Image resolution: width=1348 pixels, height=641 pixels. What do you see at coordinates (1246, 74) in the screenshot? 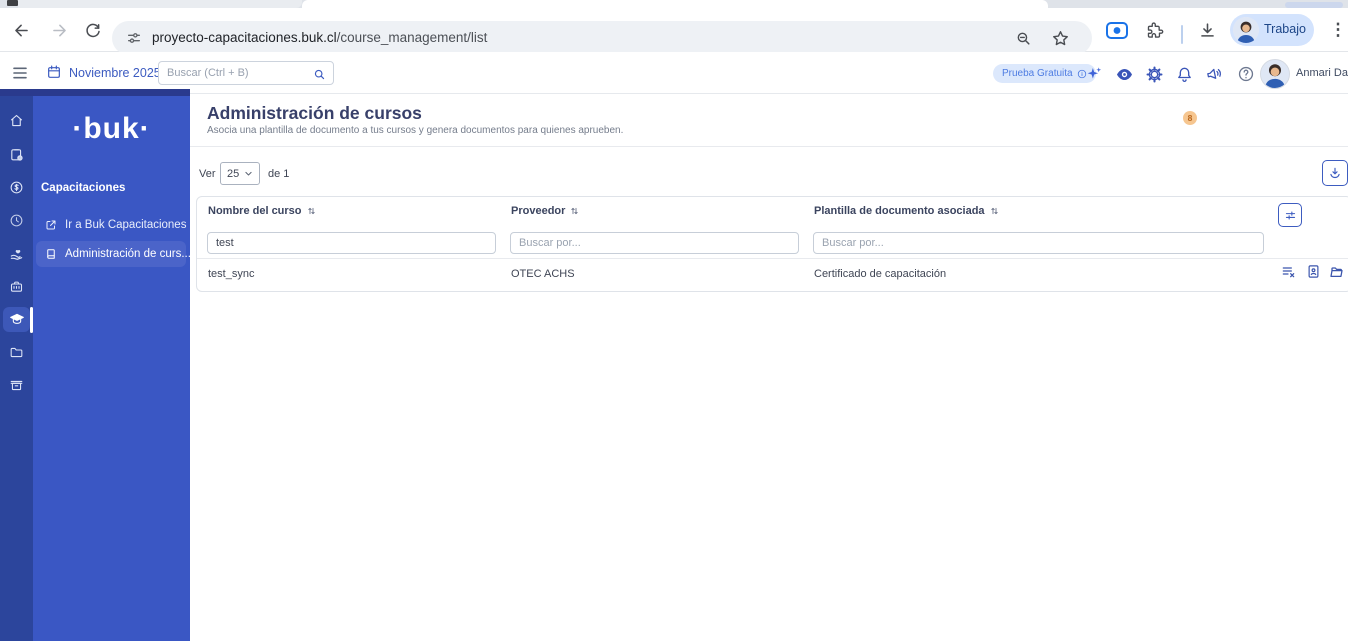
I see `help-icon` at bounding box center [1246, 74].